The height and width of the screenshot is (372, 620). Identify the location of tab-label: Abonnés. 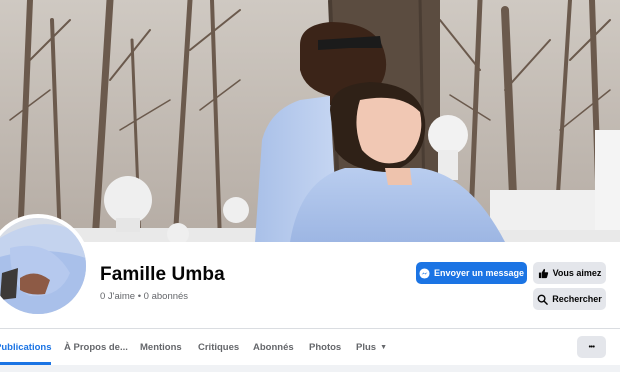
(273, 347).